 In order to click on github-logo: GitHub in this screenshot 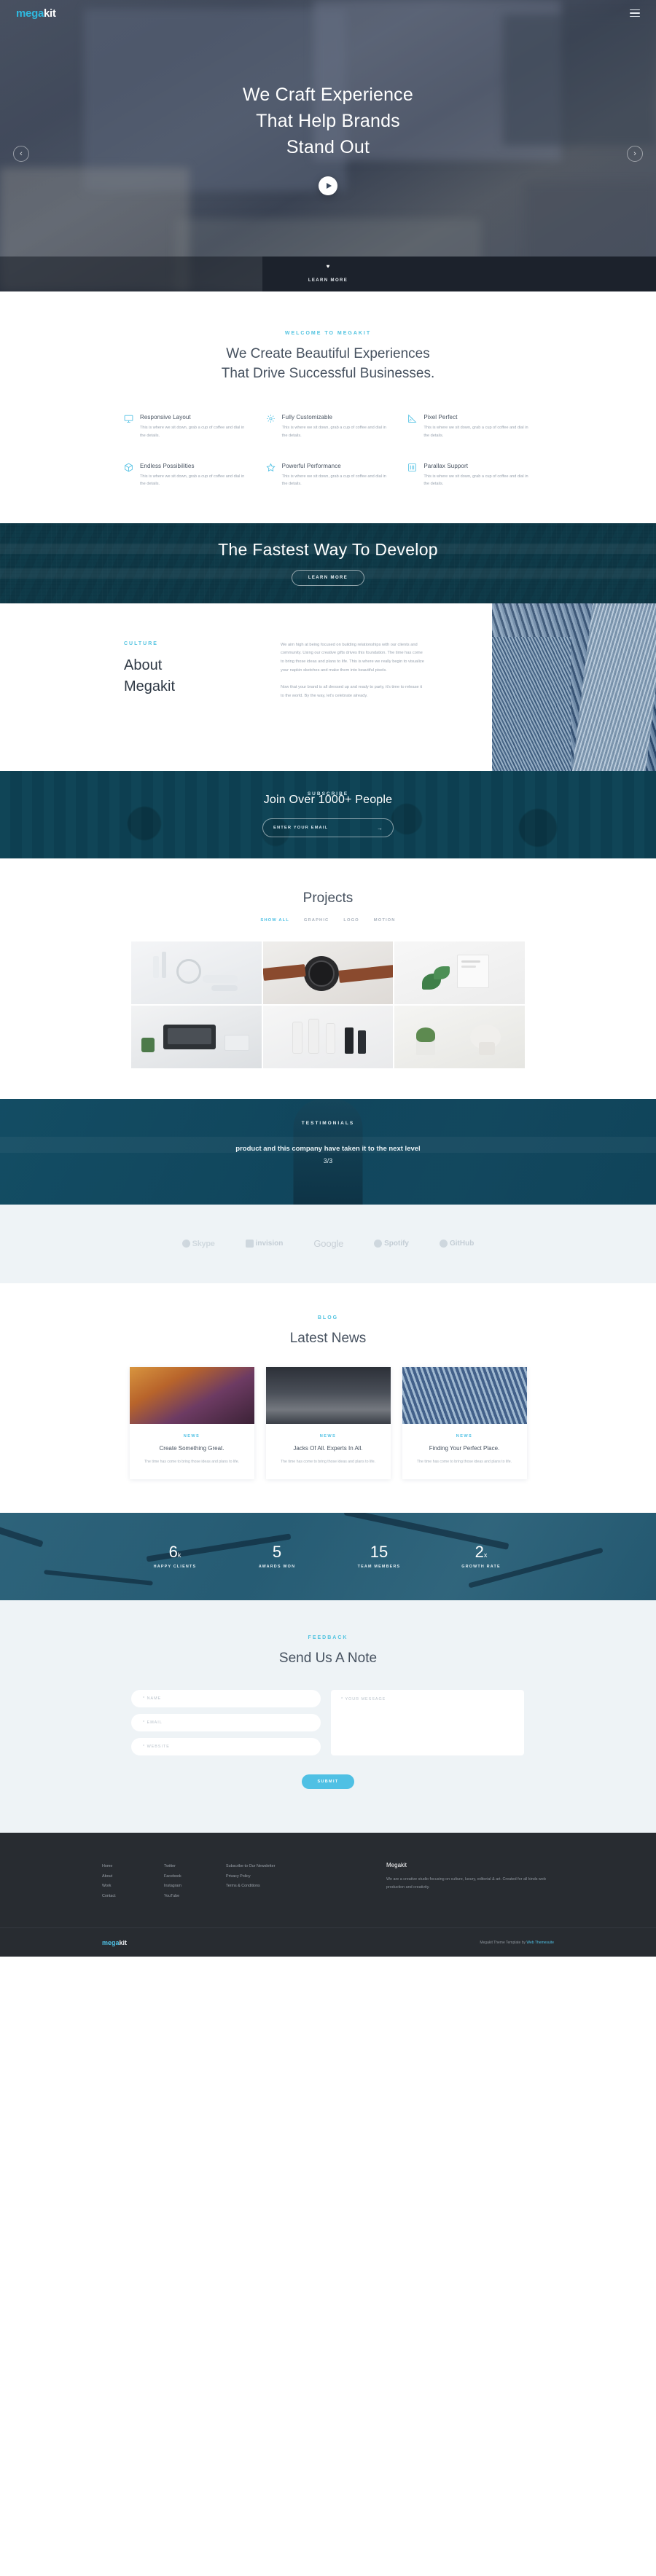, I will do `click(457, 1244)`.